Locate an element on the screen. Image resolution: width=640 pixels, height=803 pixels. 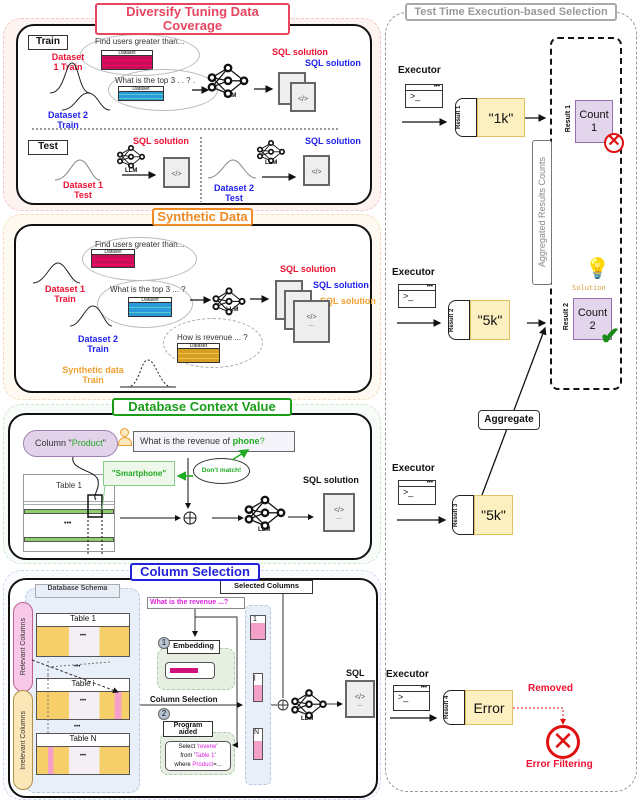
program-aided-label: Program aided is located at coordinates (188, 729).